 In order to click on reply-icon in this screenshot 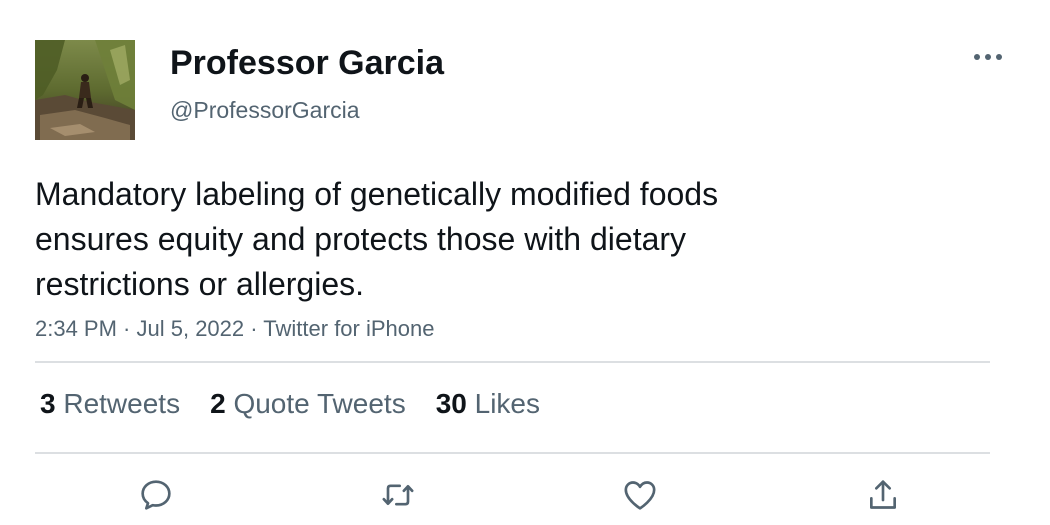, I will do `click(156, 495)`.